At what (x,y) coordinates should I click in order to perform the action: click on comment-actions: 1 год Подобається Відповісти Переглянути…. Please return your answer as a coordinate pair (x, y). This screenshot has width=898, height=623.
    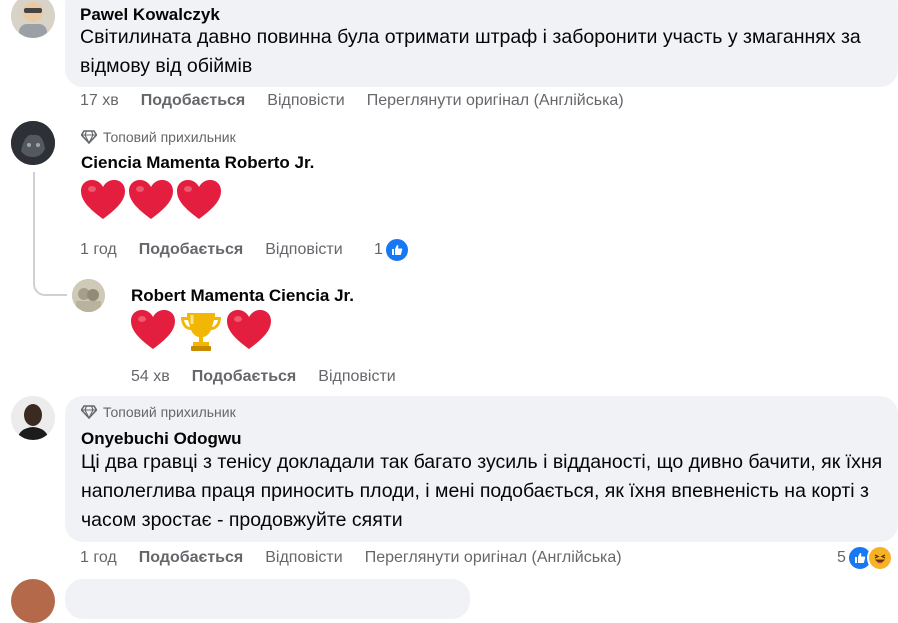
    Looking at the image, I should click on (362, 558).